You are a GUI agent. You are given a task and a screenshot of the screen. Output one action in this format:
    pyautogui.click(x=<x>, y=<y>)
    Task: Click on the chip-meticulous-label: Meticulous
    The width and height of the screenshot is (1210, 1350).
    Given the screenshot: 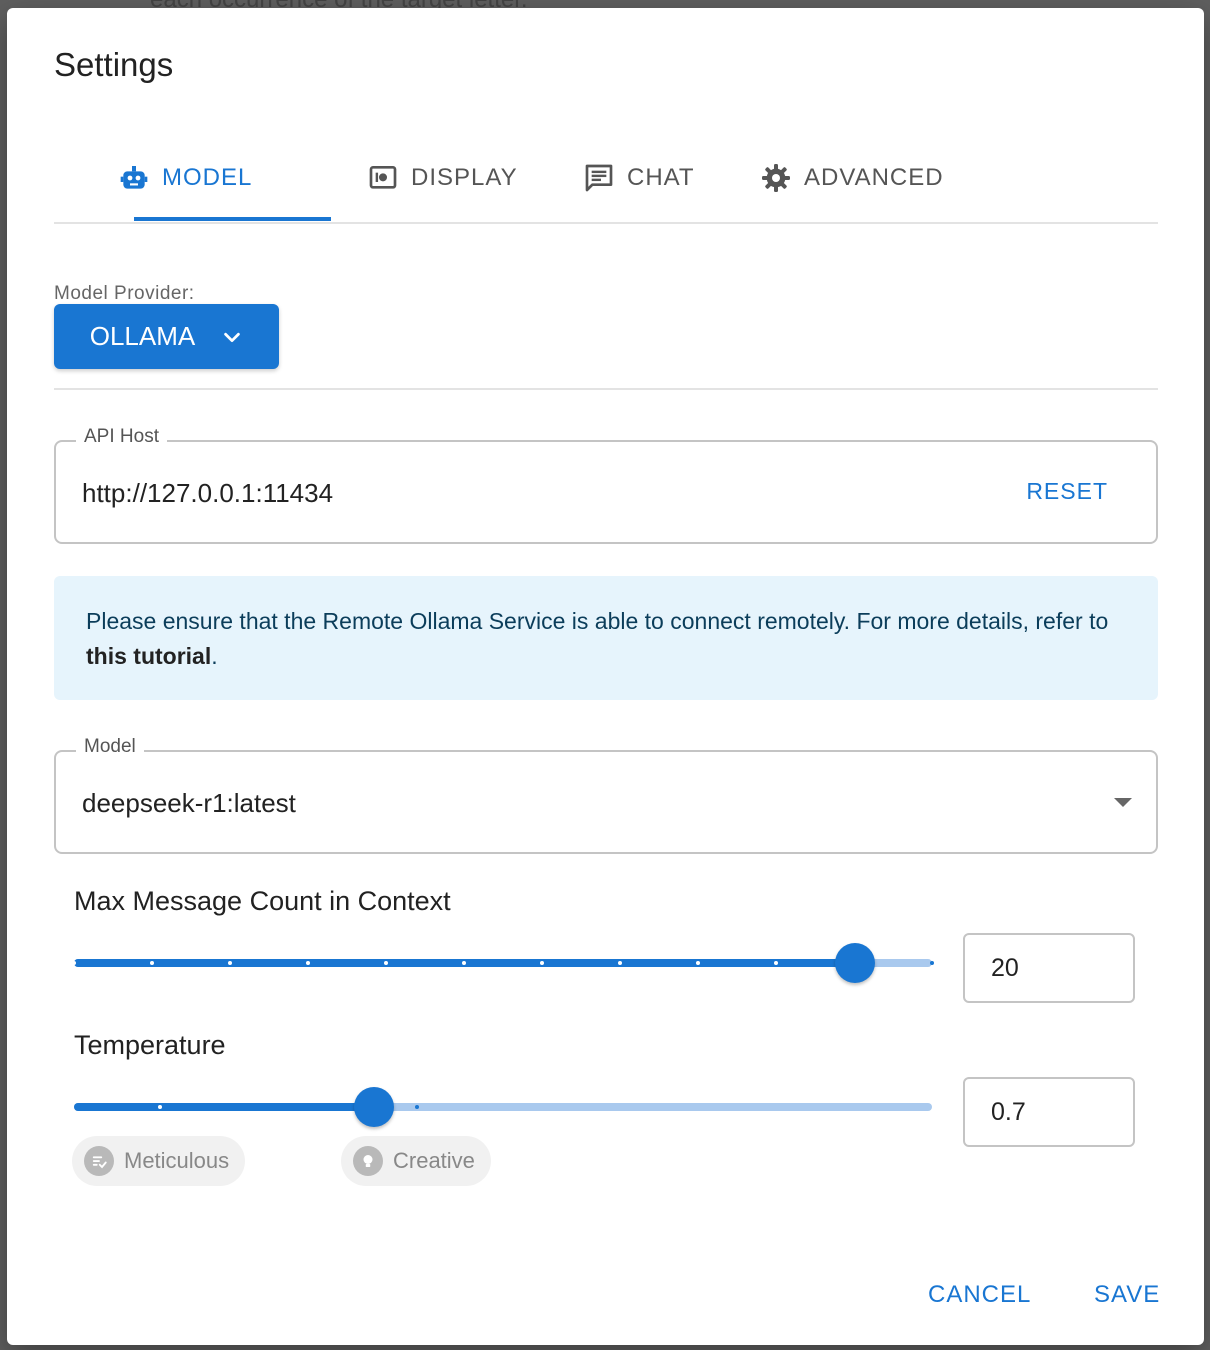 What is the action you would take?
    pyautogui.click(x=177, y=1160)
    